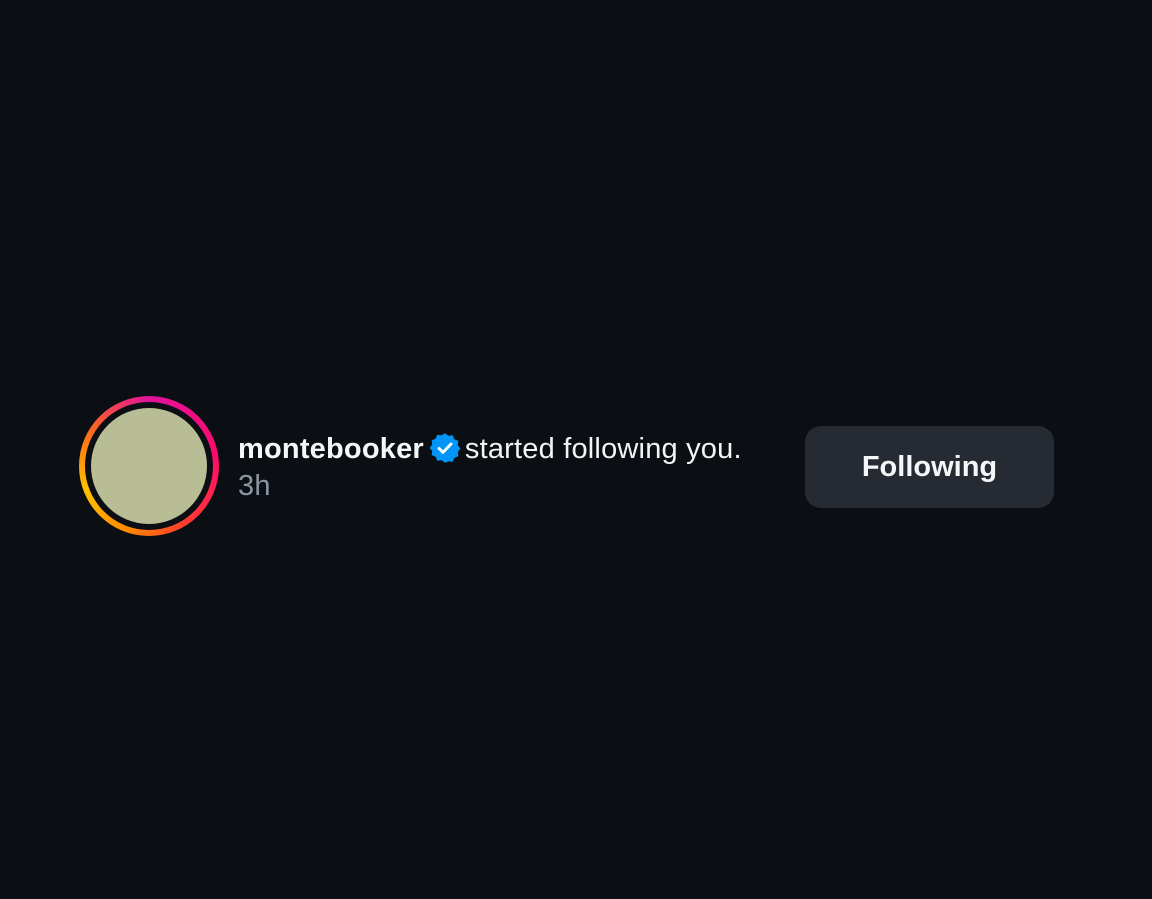 This screenshot has height=899, width=1152. What do you see at coordinates (498, 468) in the screenshot?
I see `notification-text: montebooker started following you. 3h` at bounding box center [498, 468].